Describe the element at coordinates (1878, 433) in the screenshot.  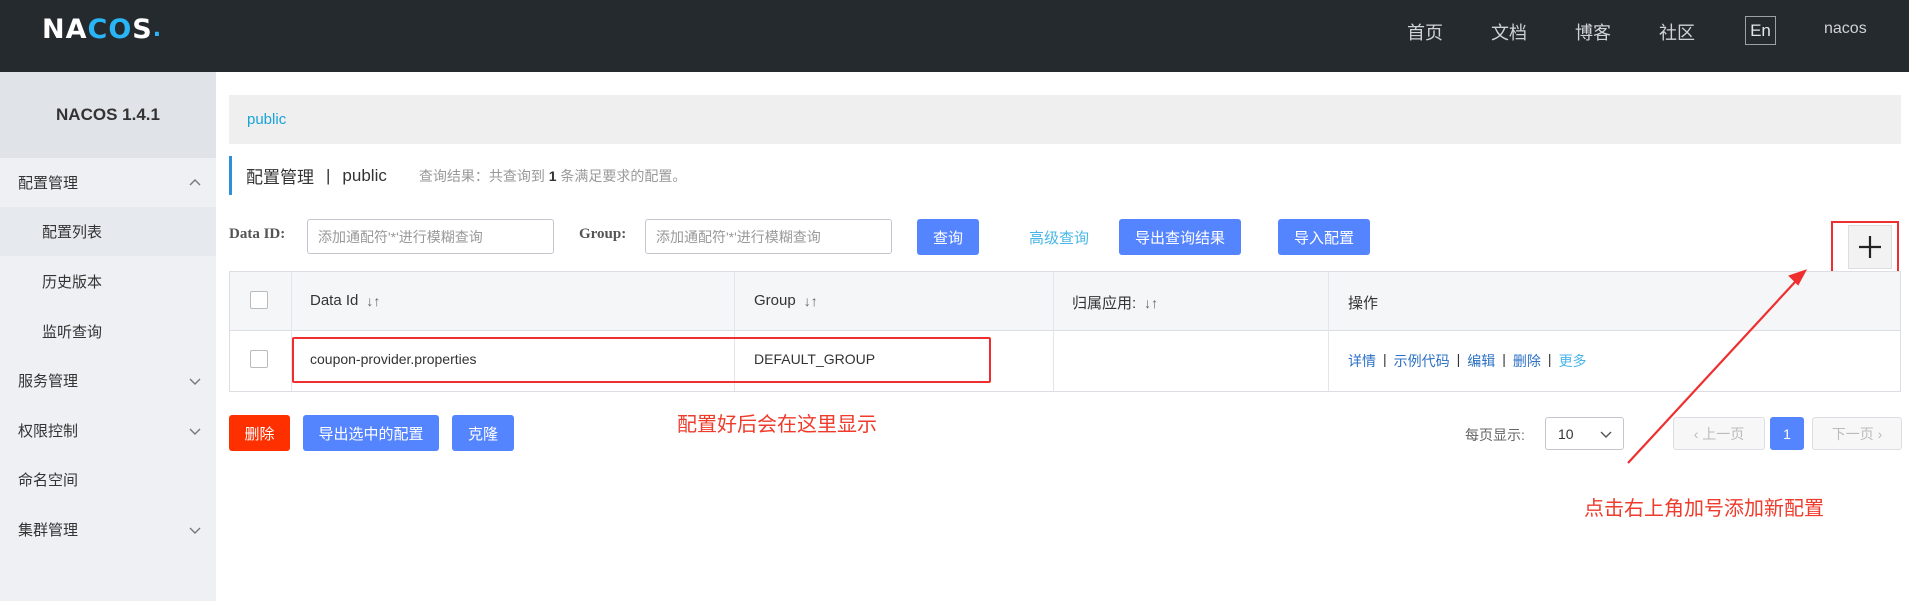
I see `chevron-right-icon: ›` at that location.